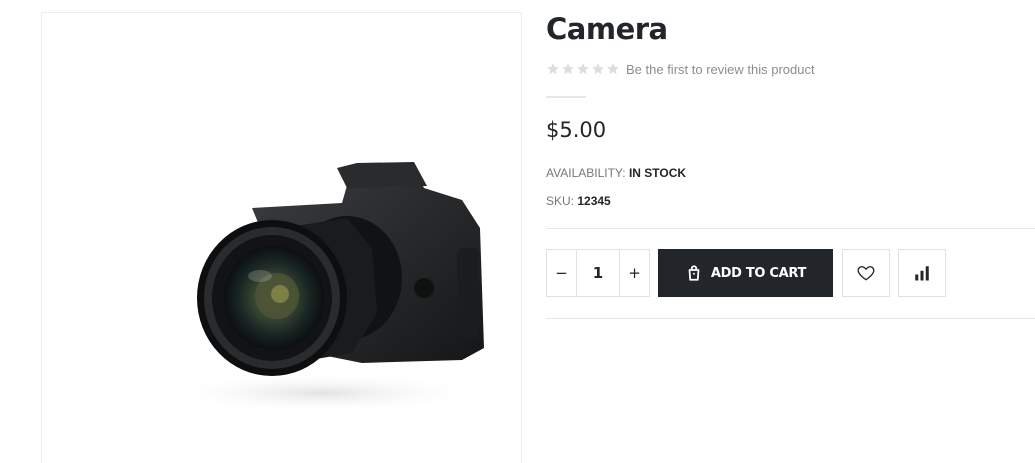 Image resolution: width=1035 pixels, height=463 pixels. Describe the element at coordinates (790, 228) in the screenshot. I see `actions-divider-top` at that location.